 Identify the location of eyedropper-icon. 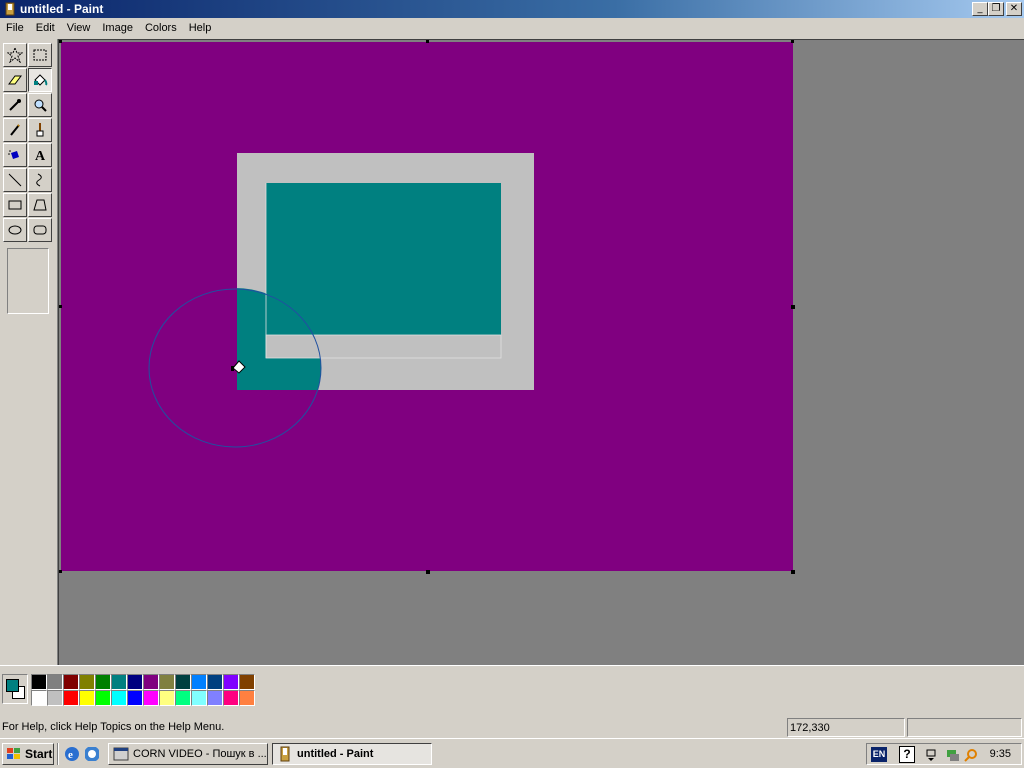
(15, 105).